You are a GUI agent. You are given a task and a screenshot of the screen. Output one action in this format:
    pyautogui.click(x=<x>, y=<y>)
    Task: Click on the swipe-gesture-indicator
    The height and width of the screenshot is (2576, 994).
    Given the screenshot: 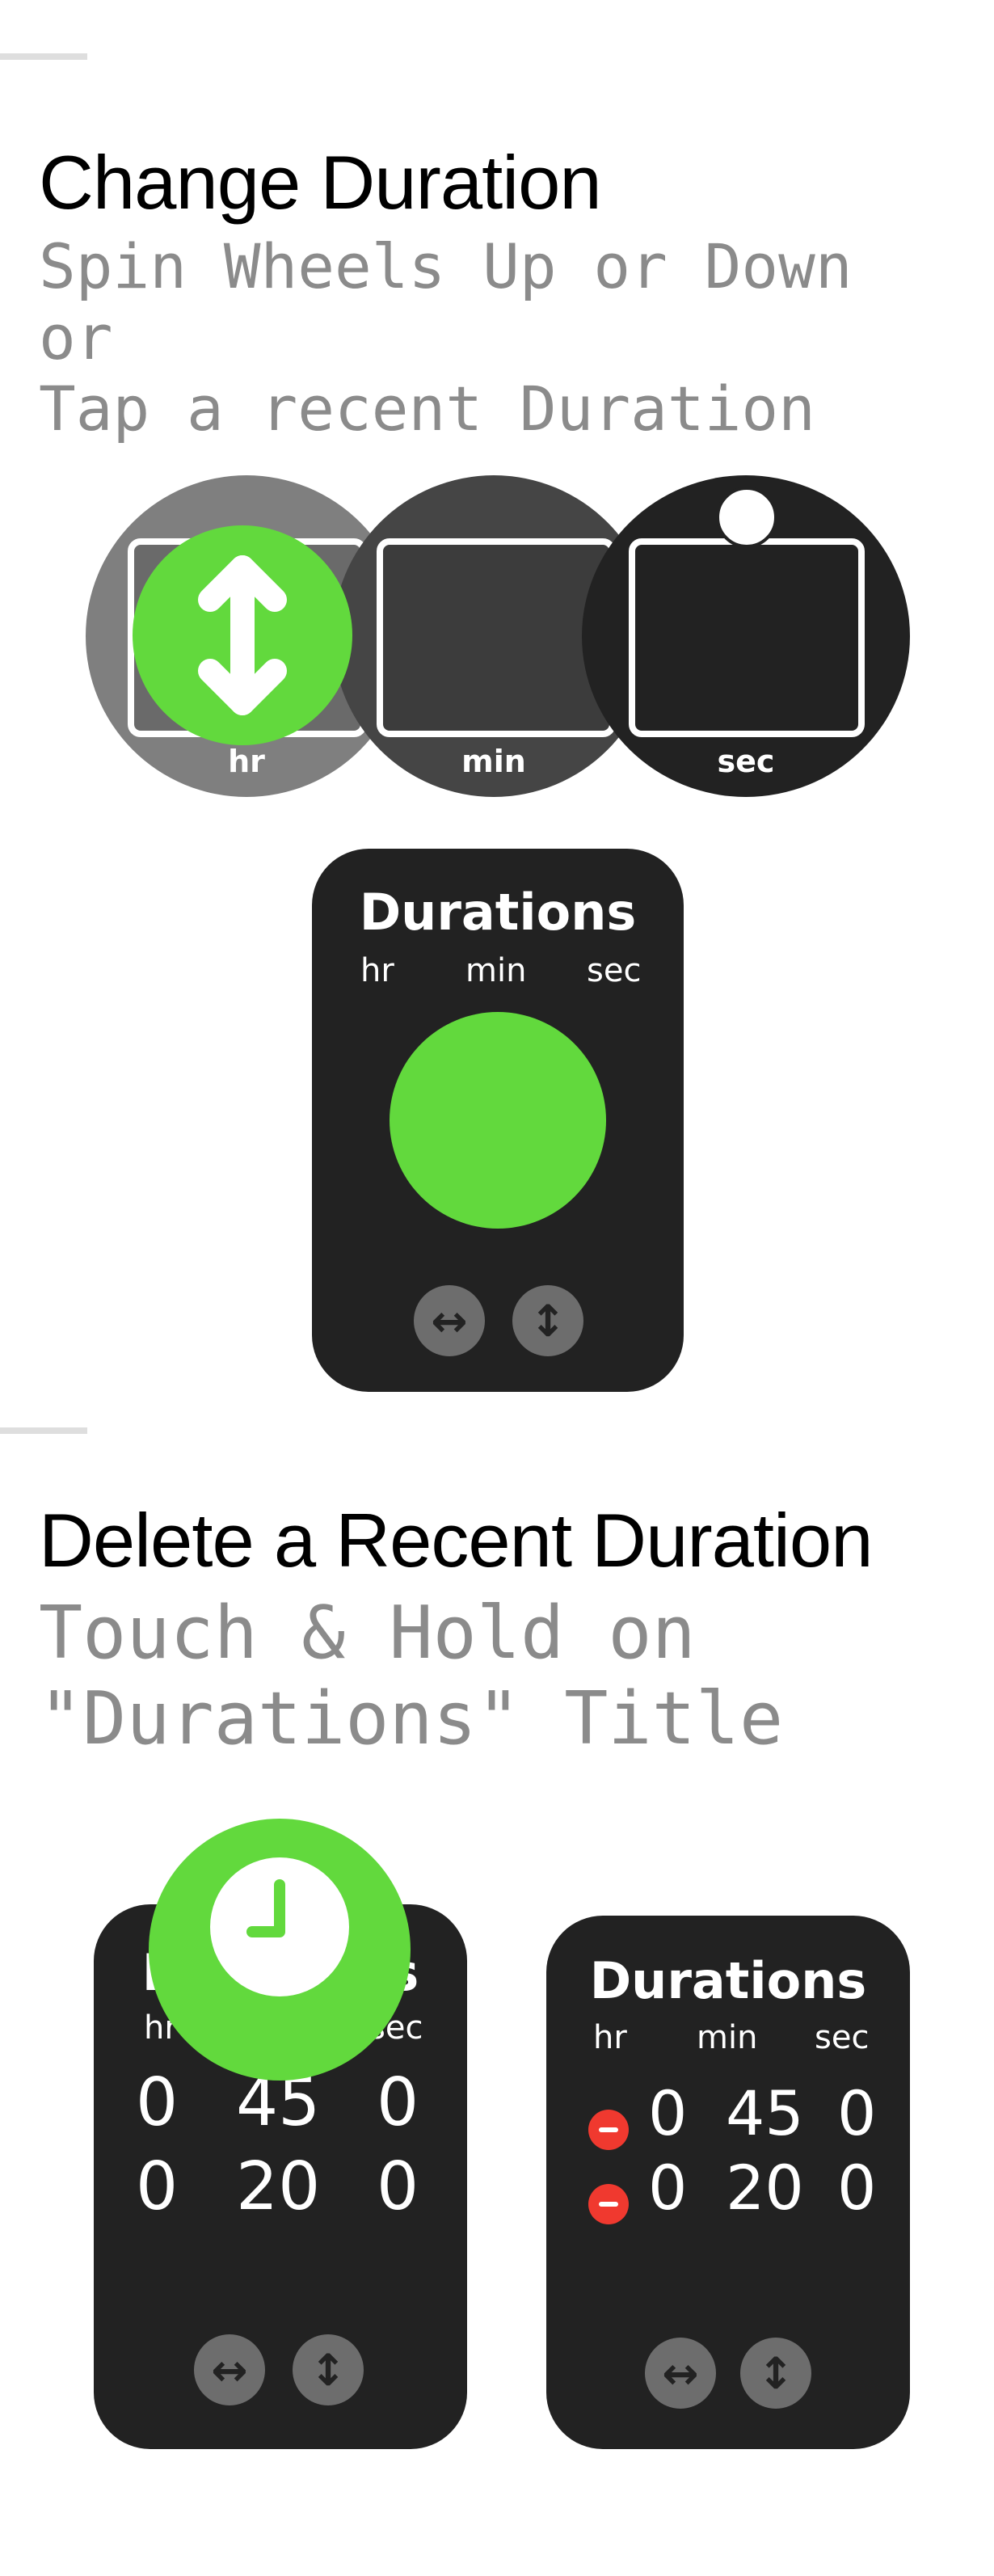 What is the action you would take?
    pyautogui.click(x=242, y=635)
    